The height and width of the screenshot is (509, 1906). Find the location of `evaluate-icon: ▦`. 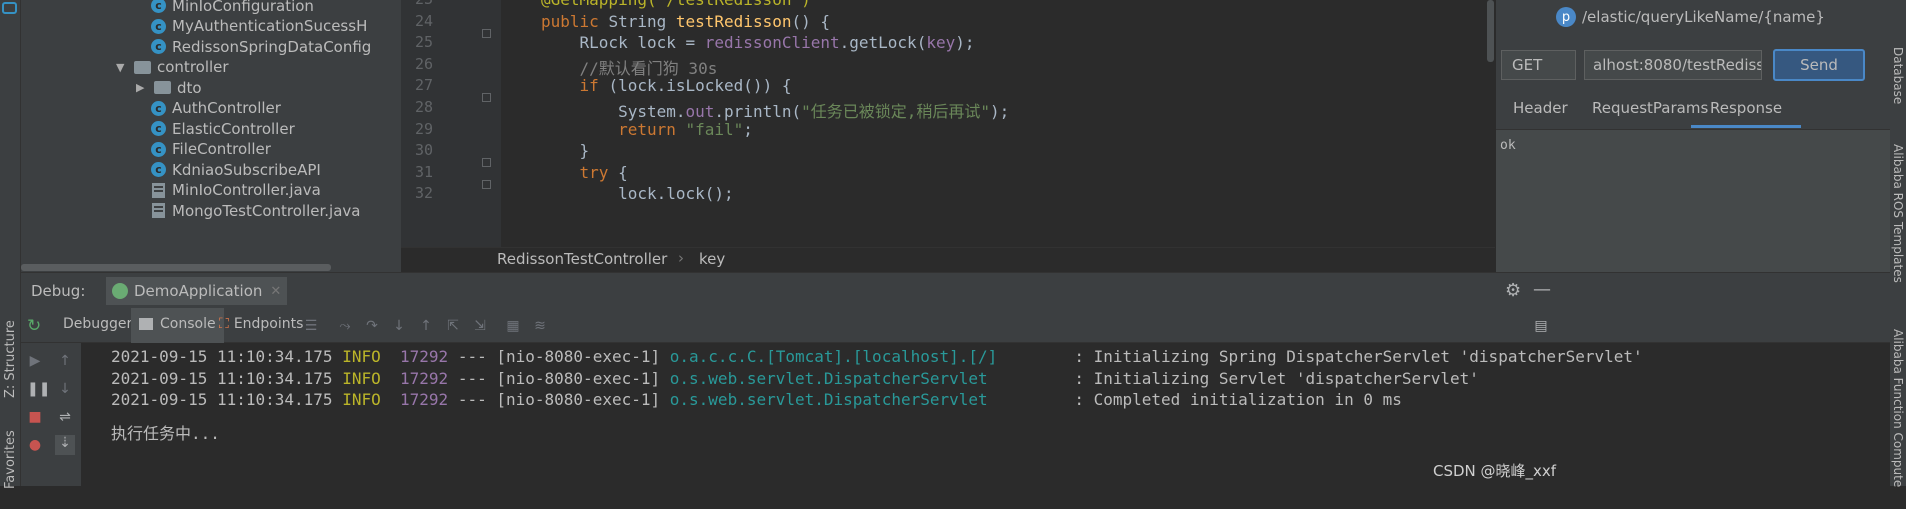

evaluate-icon: ▦ is located at coordinates (513, 326).